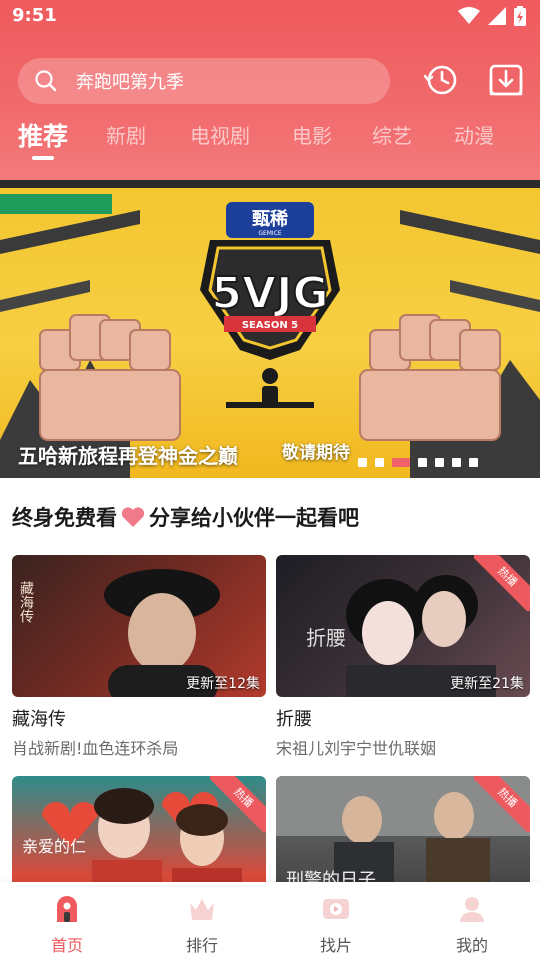 The height and width of the screenshot is (960, 540). What do you see at coordinates (520, 16) in the screenshot?
I see `battery-icon` at bounding box center [520, 16].